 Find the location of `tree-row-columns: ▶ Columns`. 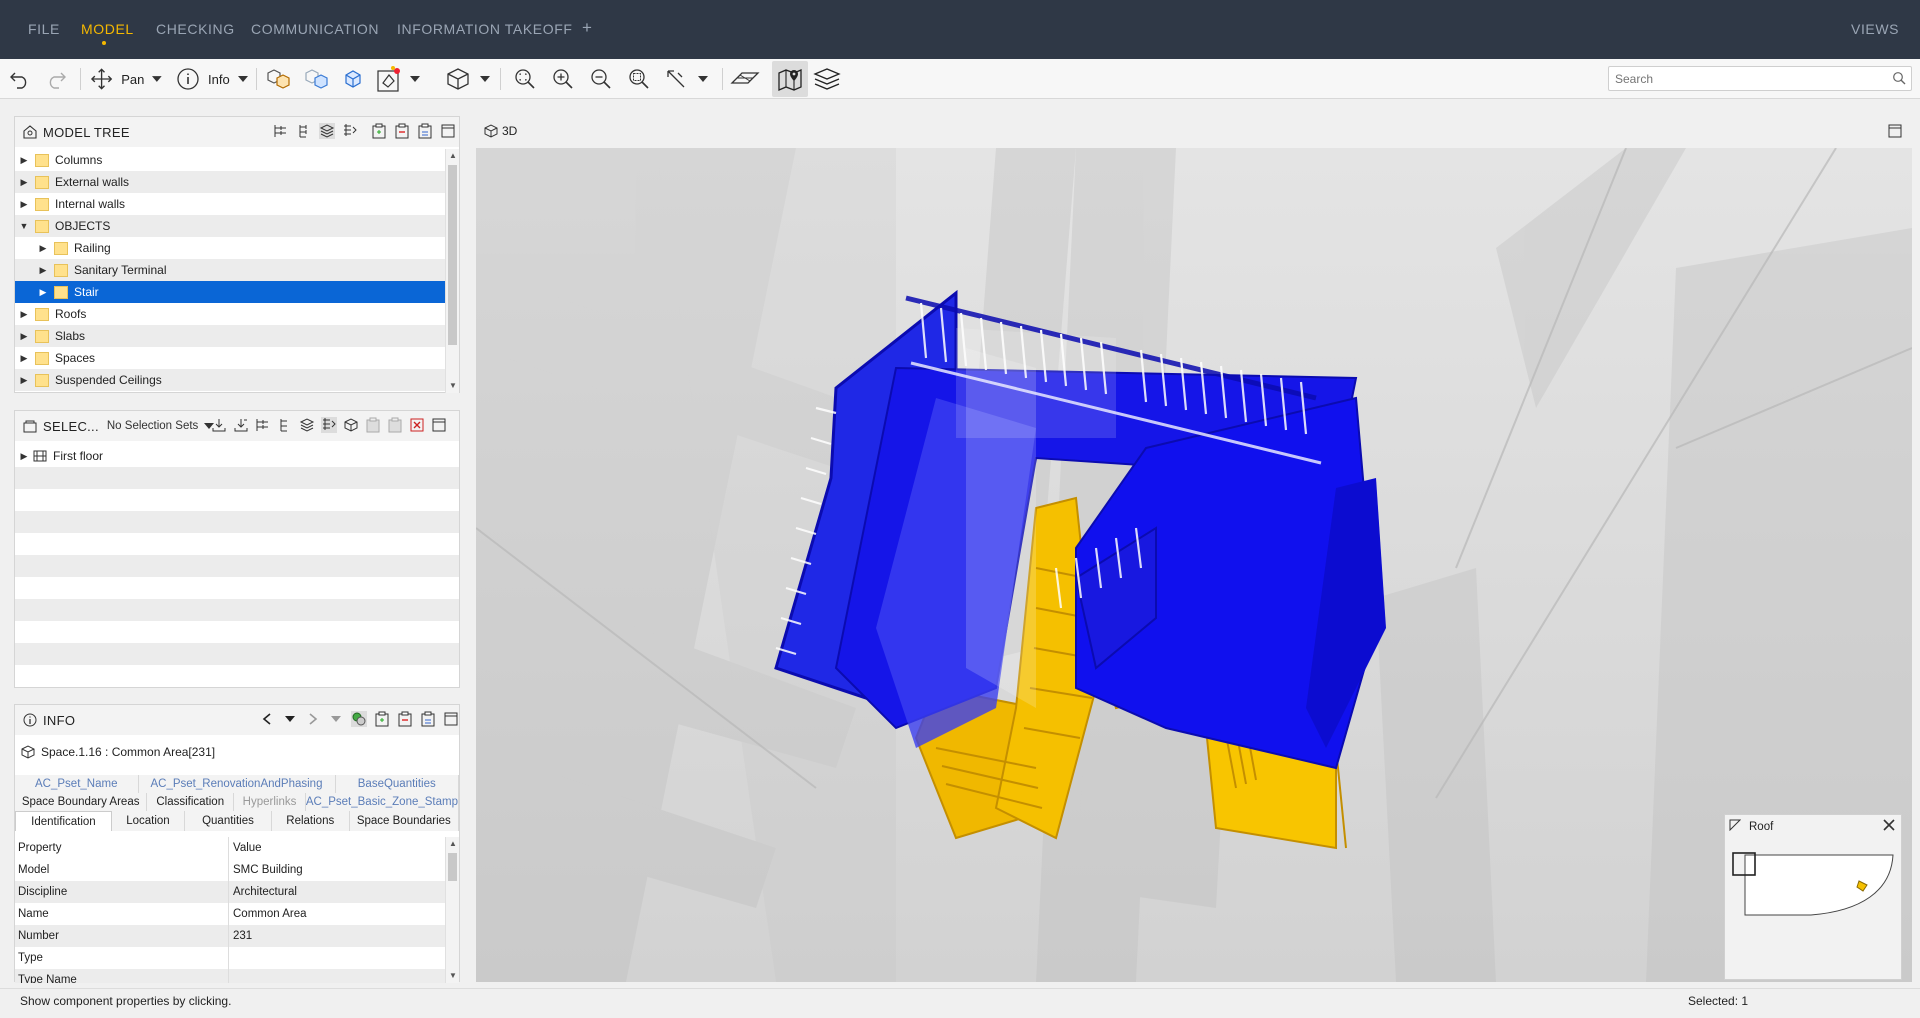

tree-row-columns: ▶ Columns is located at coordinates (230, 160).